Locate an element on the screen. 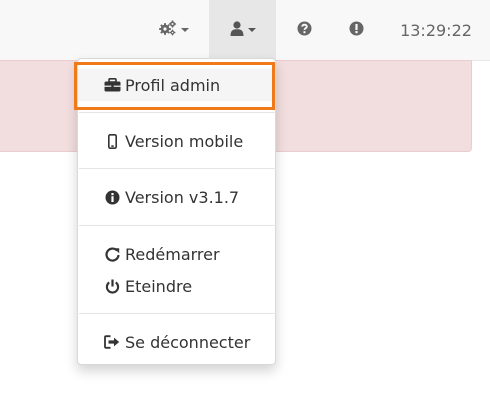 This screenshot has height=404, width=490. menu-item-label: Version v3.1.7 is located at coordinates (182, 197).